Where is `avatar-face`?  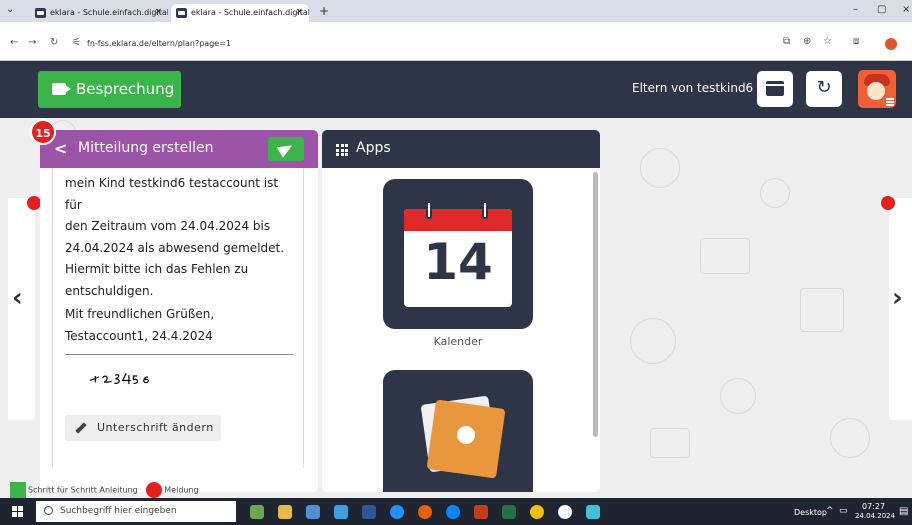
avatar-face is located at coordinates (876, 91).